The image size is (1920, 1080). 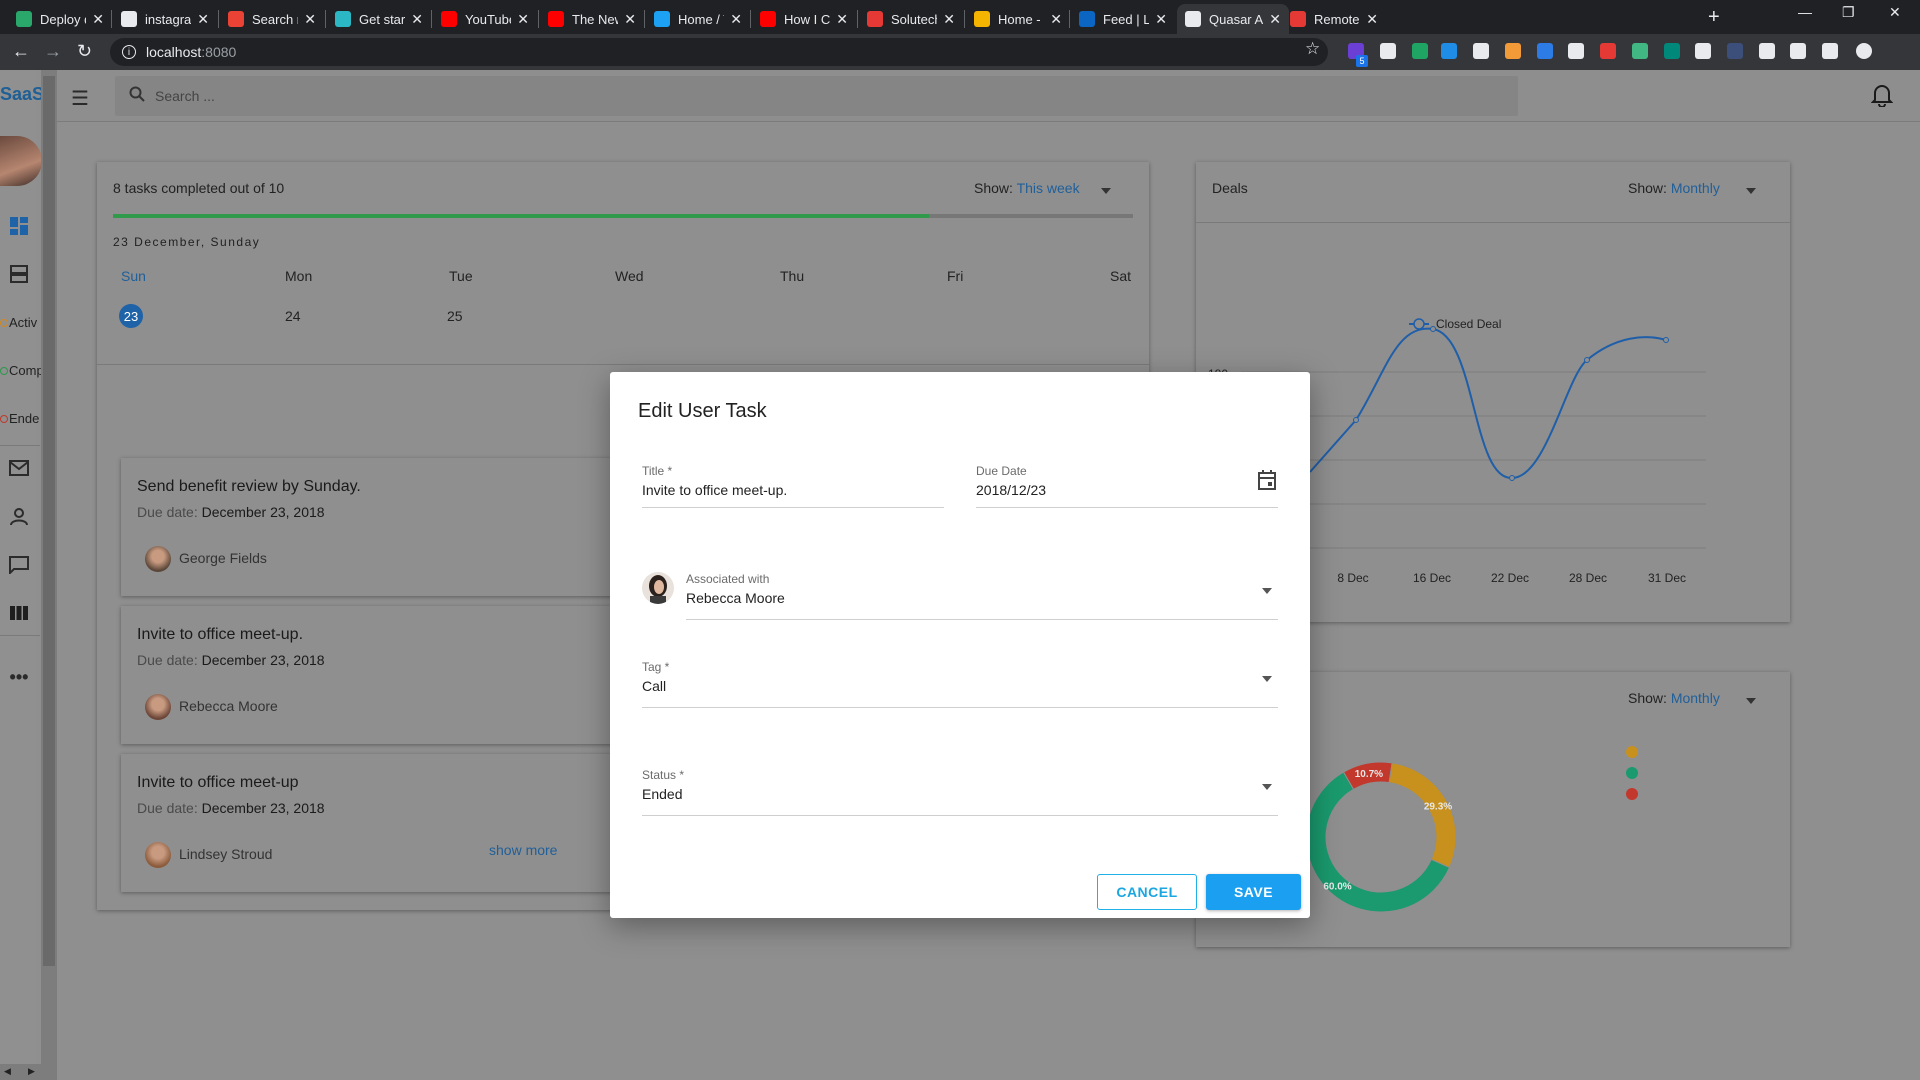 What do you see at coordinates (698, 19) in the screenshot?
I see `browser-tab: Home / Twit ✕` at bounding box center [698, 19].